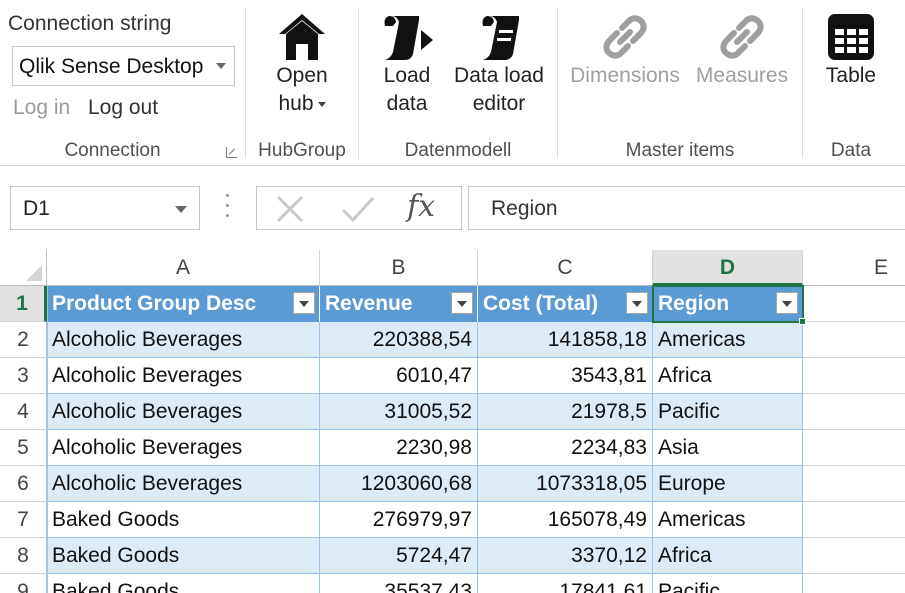 This screenshot has height=593, width=905. What do you see at coordinates (565, 583) in the screenshot?
I see `table-cell: 17841,61` at bounding box center [565, 583].